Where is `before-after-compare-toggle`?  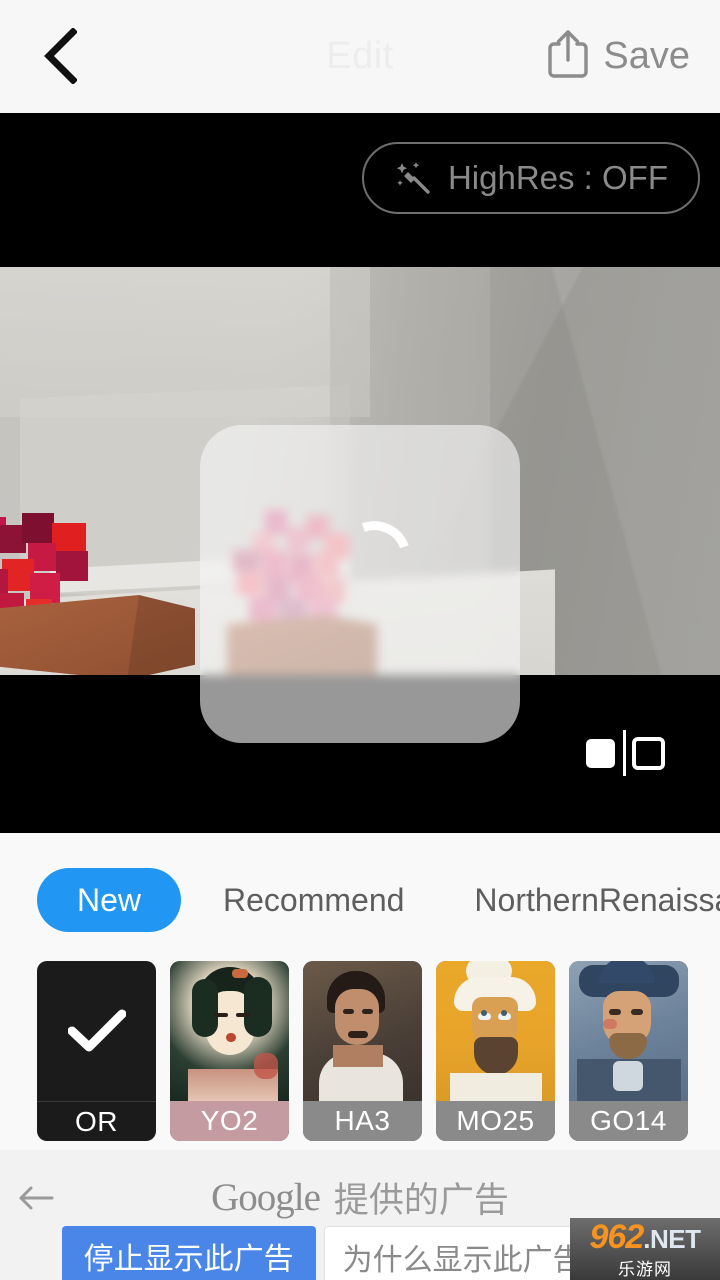
before-after-compare-toggle is located at coordinates (625, 753).